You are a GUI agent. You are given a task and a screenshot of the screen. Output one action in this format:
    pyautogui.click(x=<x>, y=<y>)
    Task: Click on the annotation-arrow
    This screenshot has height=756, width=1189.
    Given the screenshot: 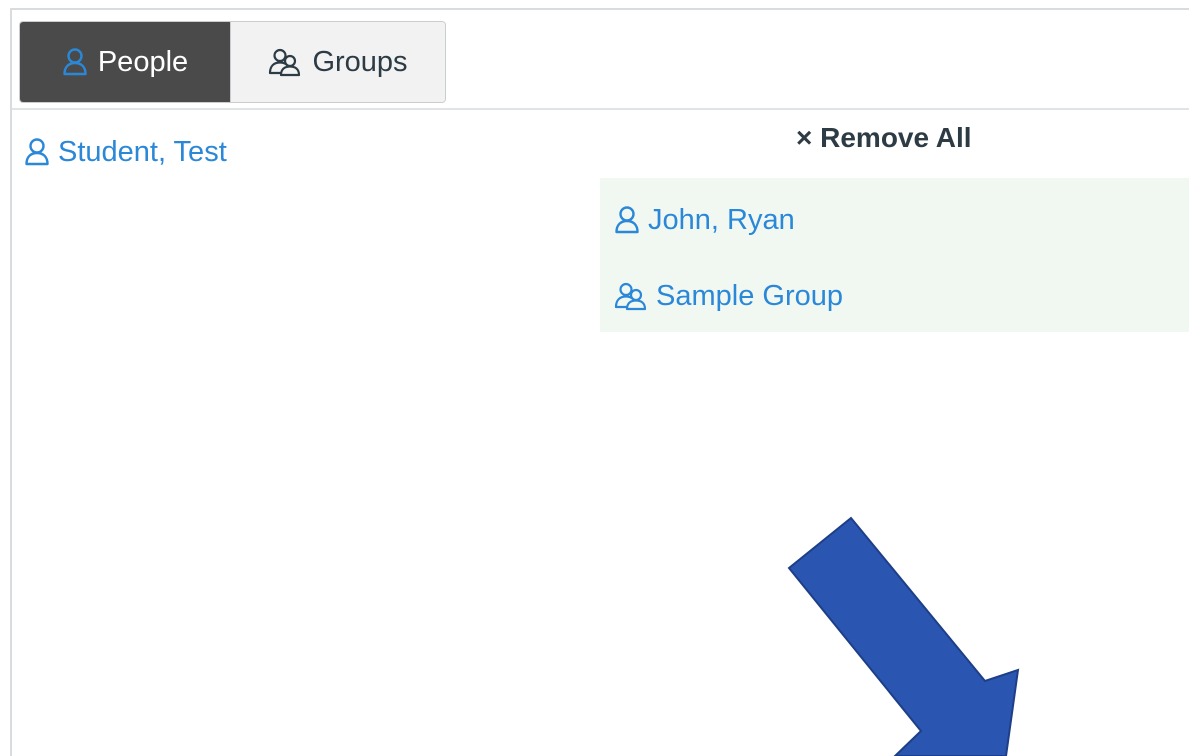 What is the action you would take?
    pyautogui.click(x=903, y=636)
    